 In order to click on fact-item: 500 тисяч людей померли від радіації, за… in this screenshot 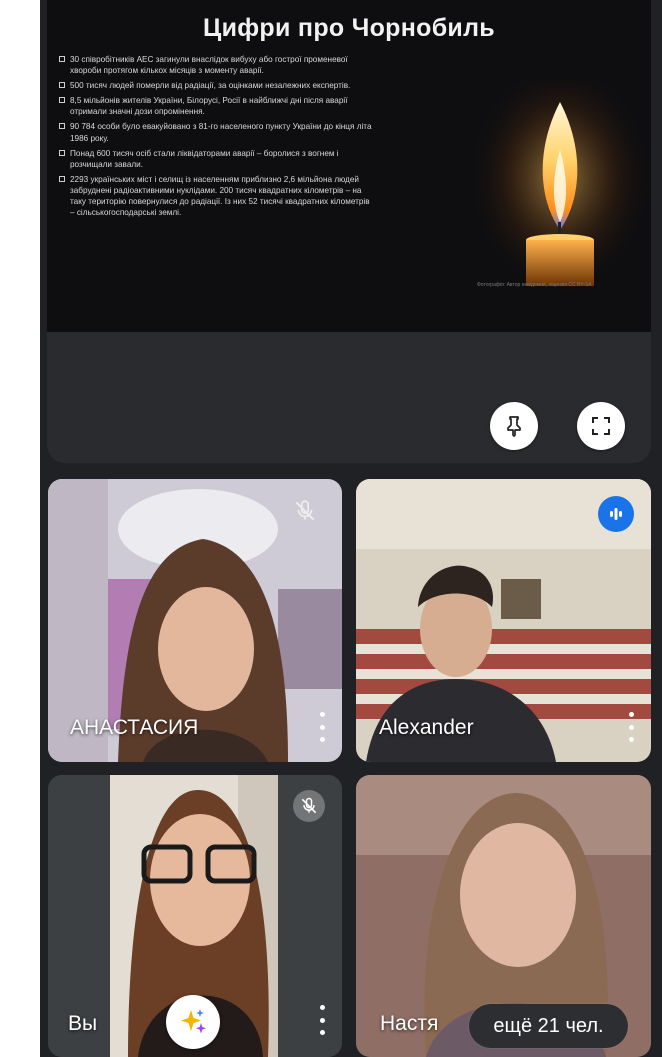, I will do `click(216, 85)`.